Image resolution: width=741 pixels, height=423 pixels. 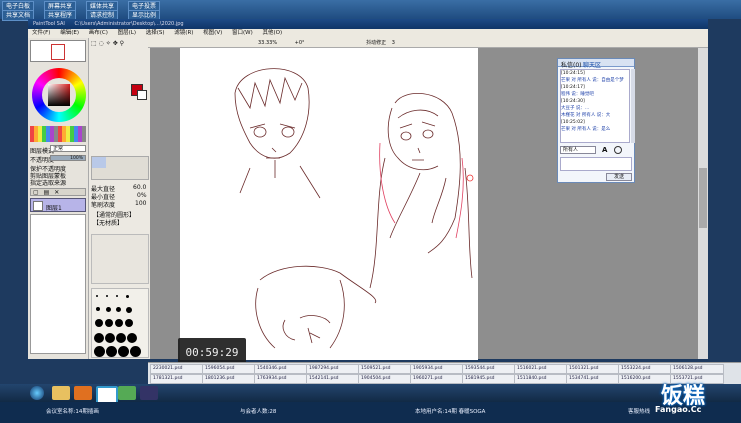 What do you see at coordinates (48, 182) in the screenshot?
I see `selection-source-checkbox: 指定选取来源` at bounding box center [48, 182].